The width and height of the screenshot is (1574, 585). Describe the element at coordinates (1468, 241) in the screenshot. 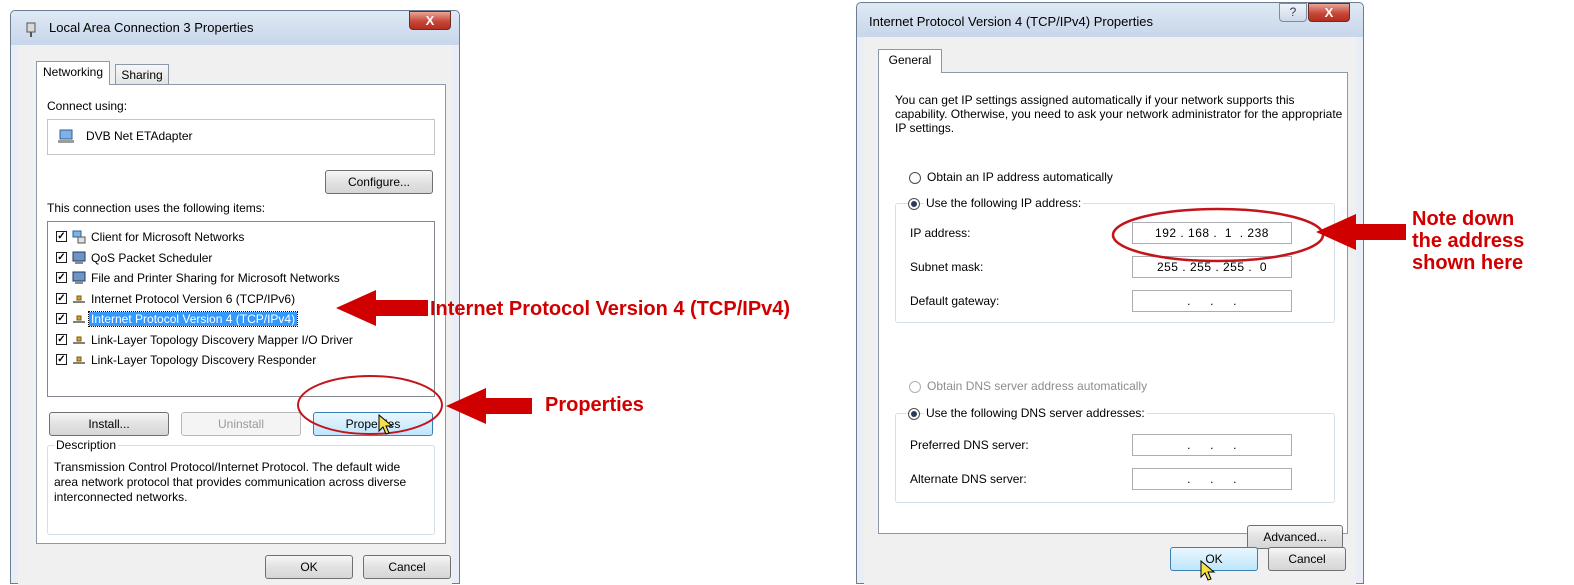

I see `note-annotation-line2: the address` at that location.